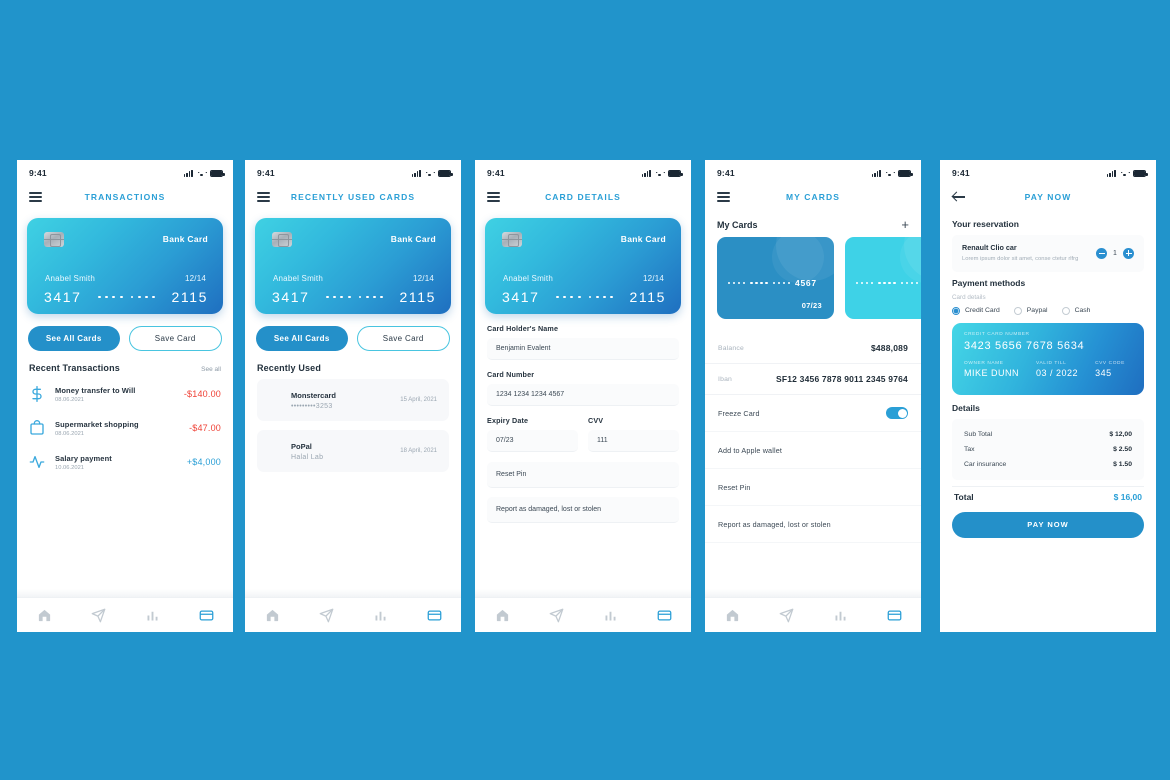 The height and width of the screenshot is (780, 1170). Describe the element at coordinates (959, 197) in the screenshot. I see `back-arrow-icon` at that location.